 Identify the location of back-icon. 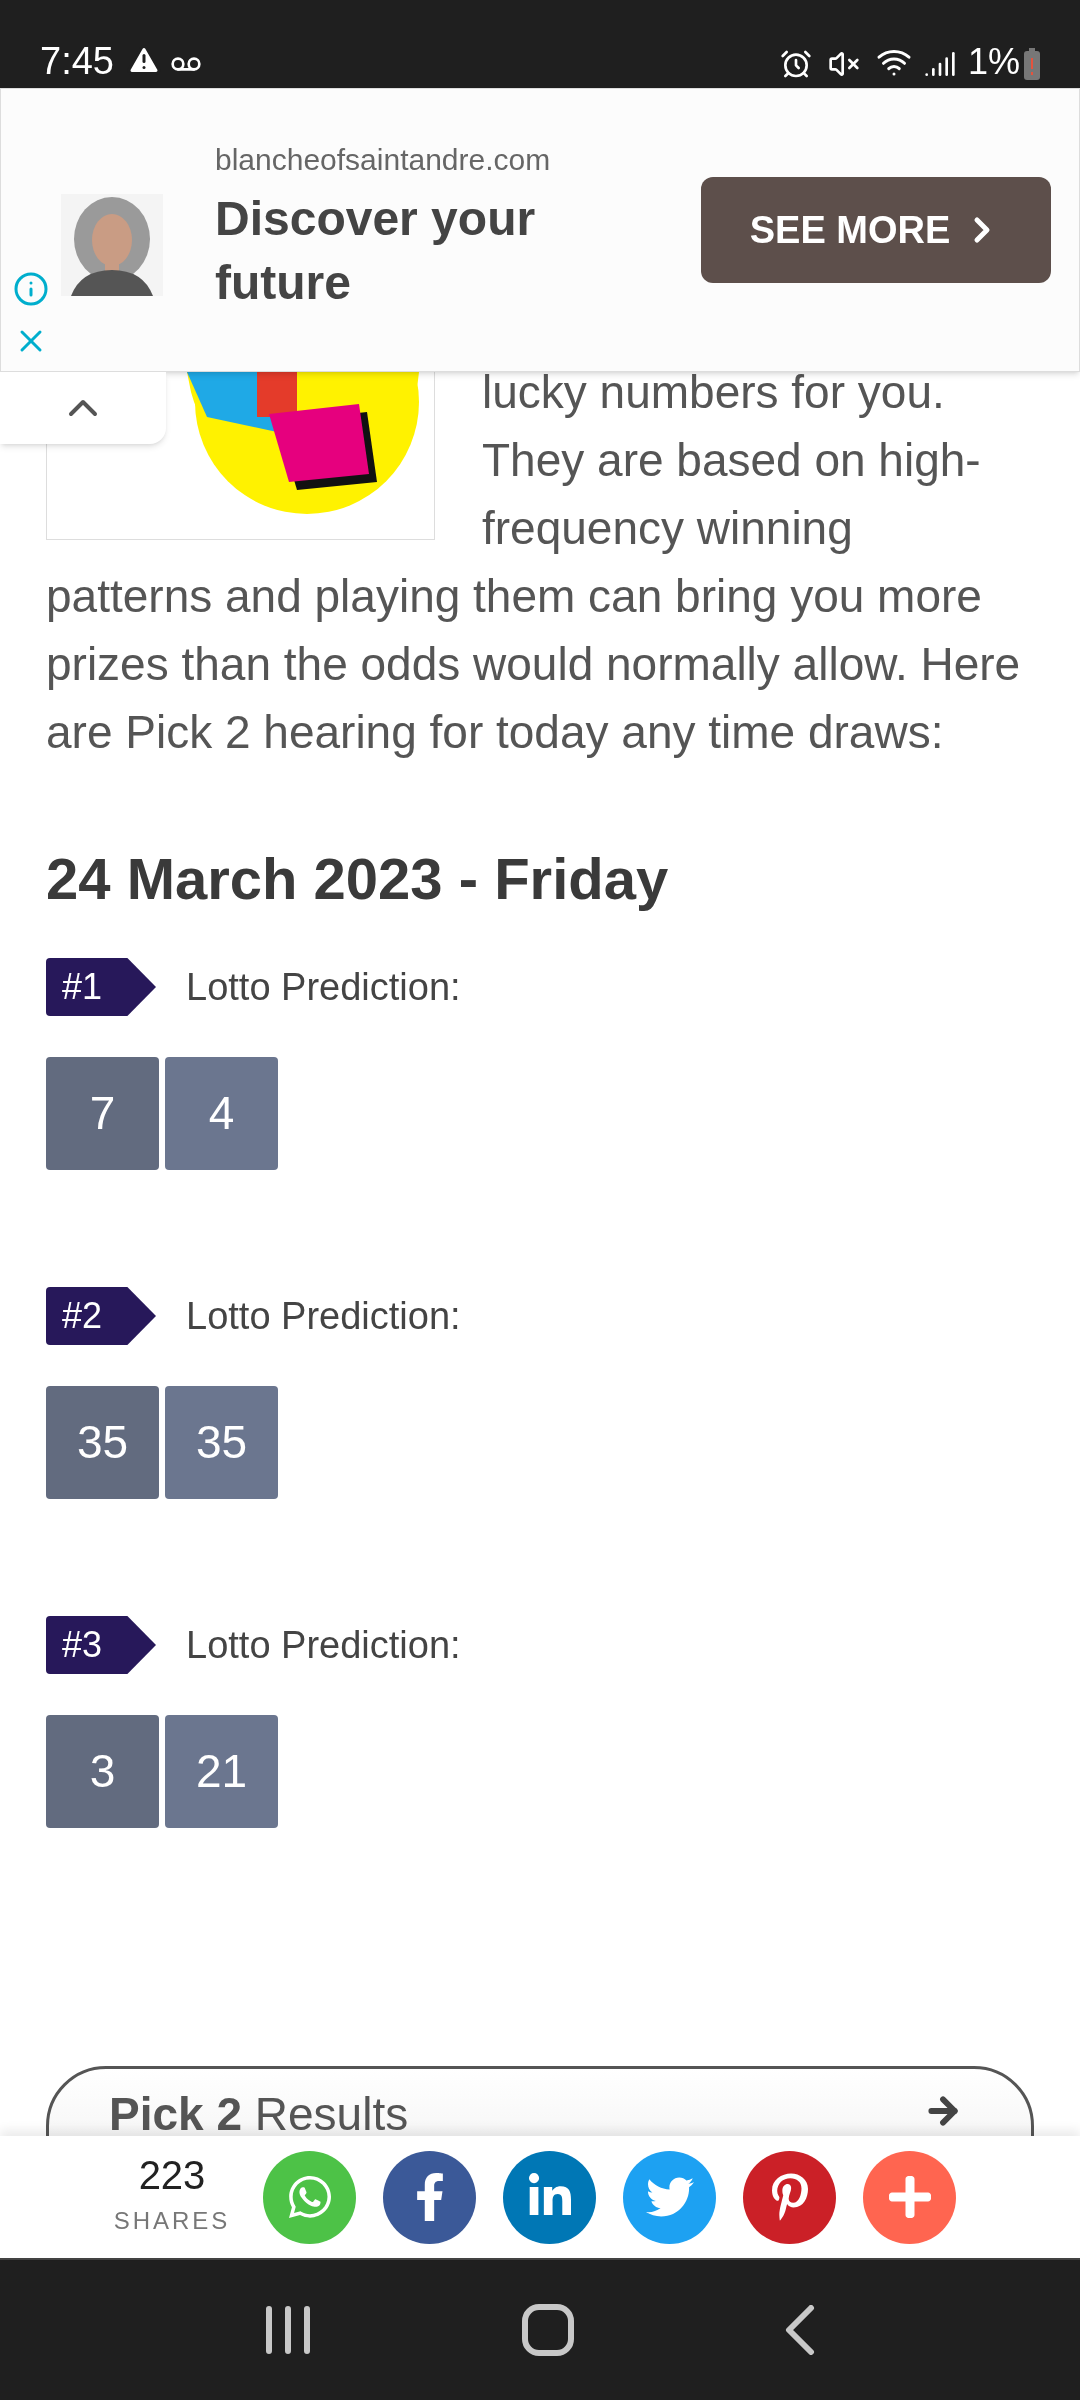
(799, 2330).